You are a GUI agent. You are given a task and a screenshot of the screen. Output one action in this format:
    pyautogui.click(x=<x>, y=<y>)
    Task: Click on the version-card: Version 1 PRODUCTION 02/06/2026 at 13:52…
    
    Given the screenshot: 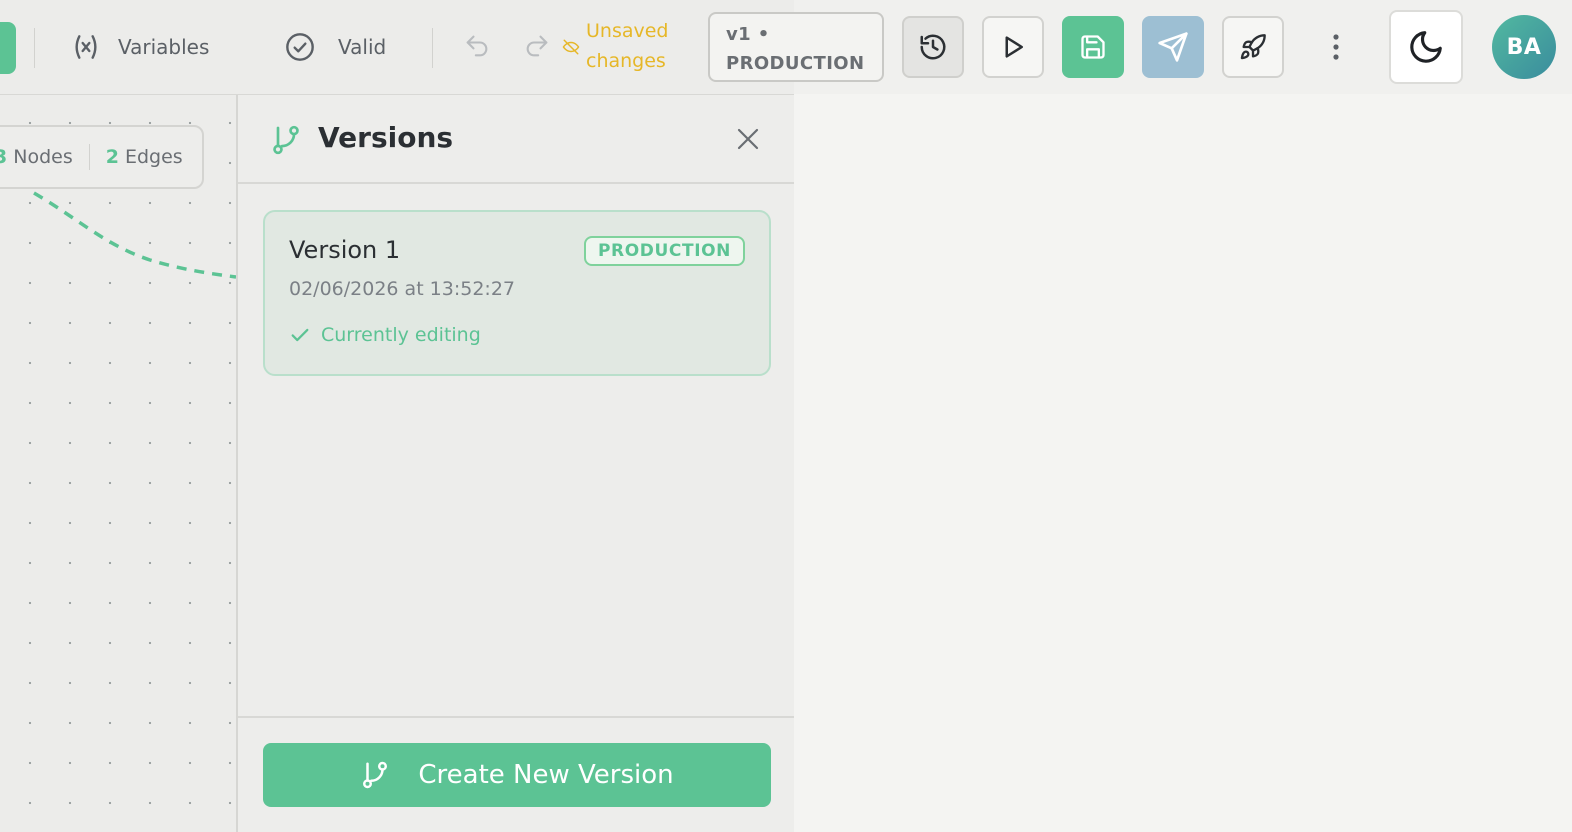 What is the action you would take?
    pyautogui.click(x=517, y=293)
    